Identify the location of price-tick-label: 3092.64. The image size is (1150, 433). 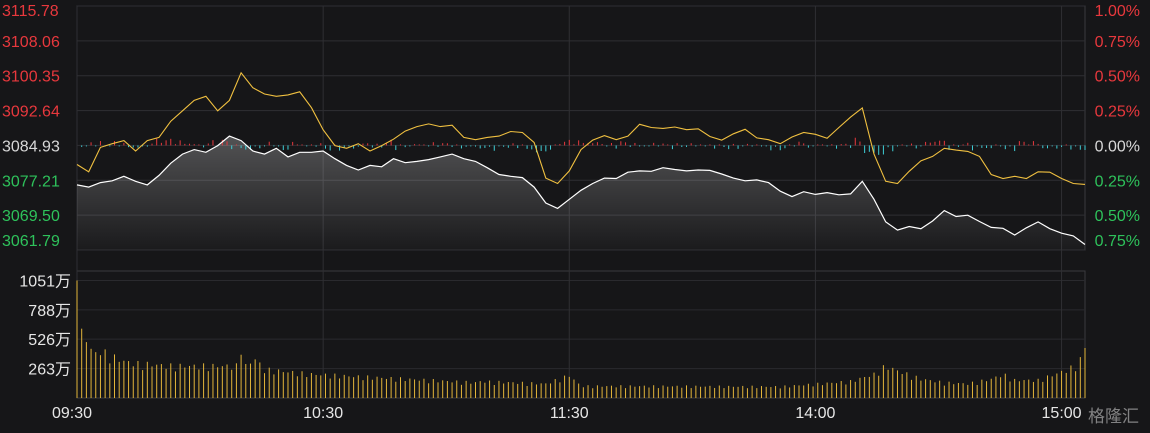
(31, 112).